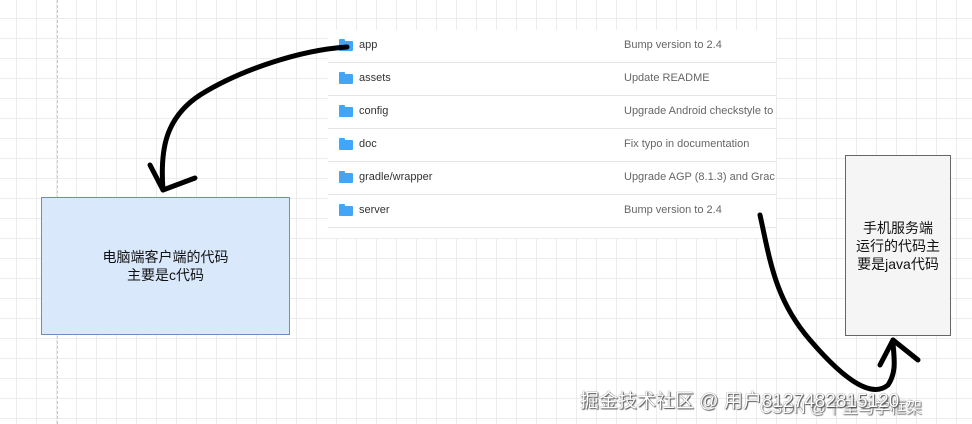 The image size is (972, 424). I want to click on arrow-head-left, so click(172, 177).